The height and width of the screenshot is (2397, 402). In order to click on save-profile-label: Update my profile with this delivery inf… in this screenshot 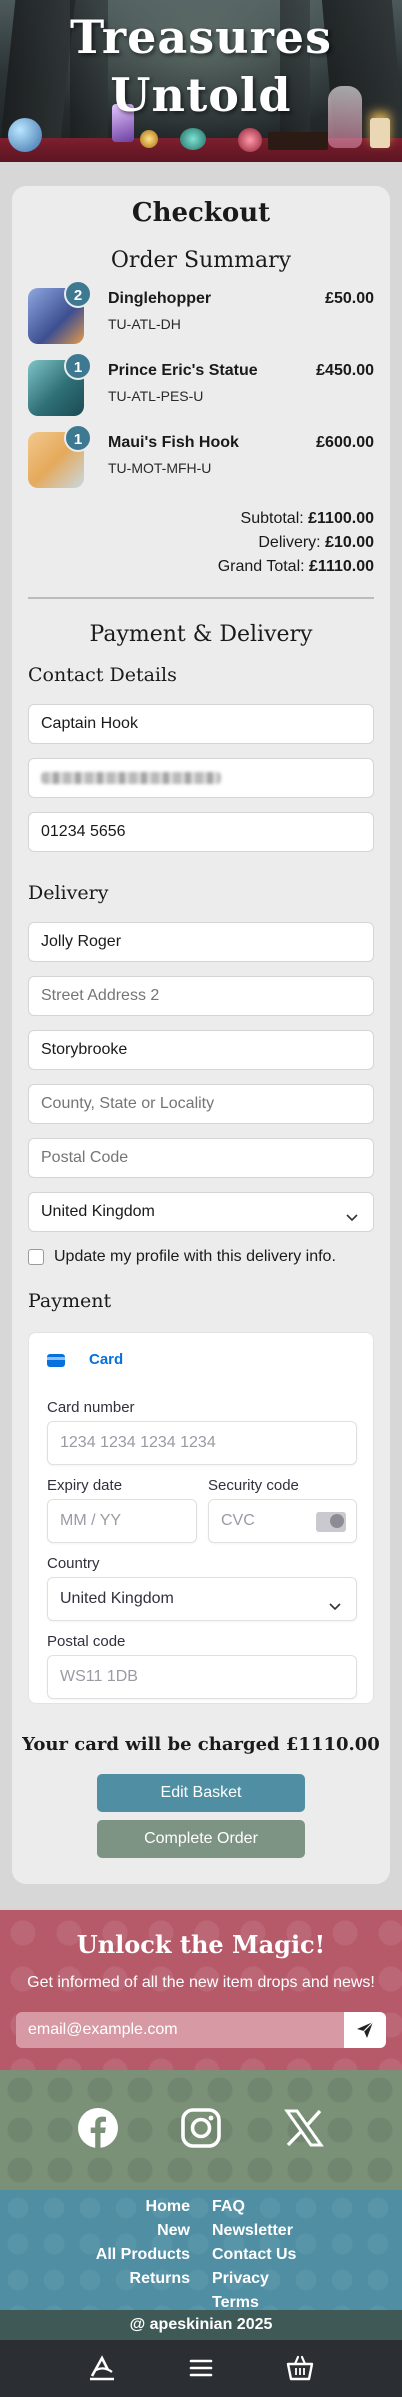, I will do `click(195, 1256)`.